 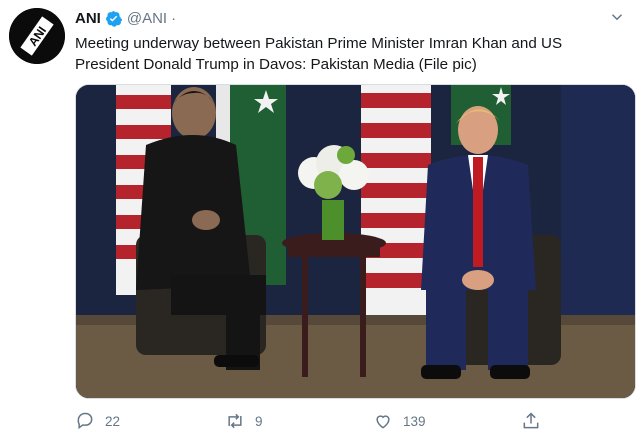 What do you see at coordinates (125, 18) in the screenshot?
I see `tweet-header: ANI @ANI ·` at bounding box center [125, 18].